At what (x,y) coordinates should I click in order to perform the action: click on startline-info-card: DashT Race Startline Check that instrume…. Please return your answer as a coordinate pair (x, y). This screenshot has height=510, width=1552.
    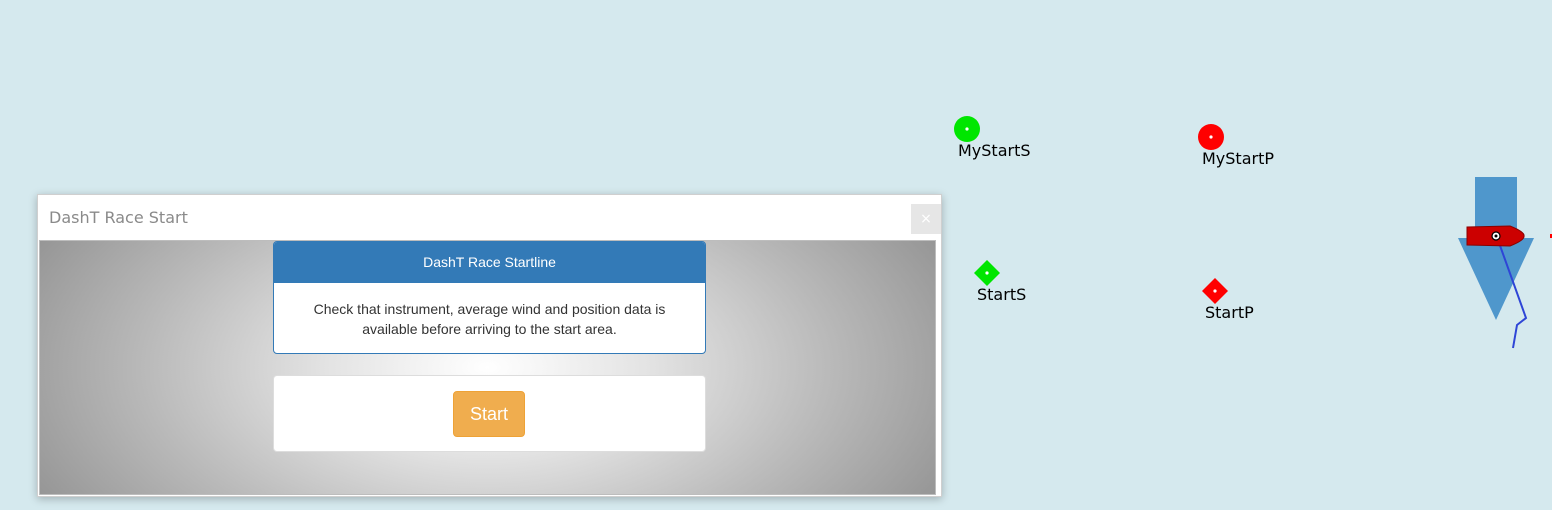
    Looking at the image, I should click on (489, 297).